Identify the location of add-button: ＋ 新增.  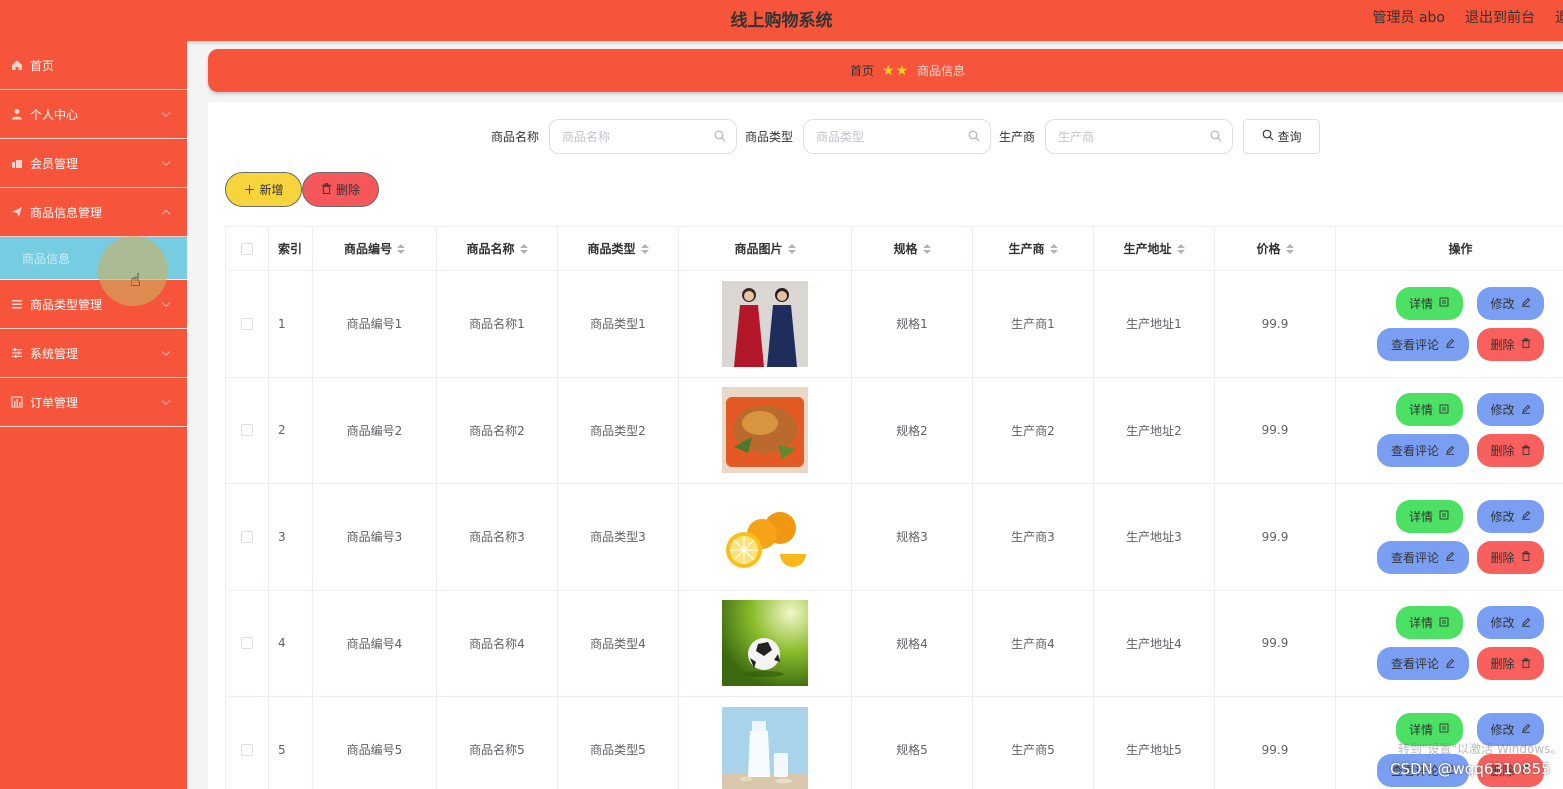
(263, 189).